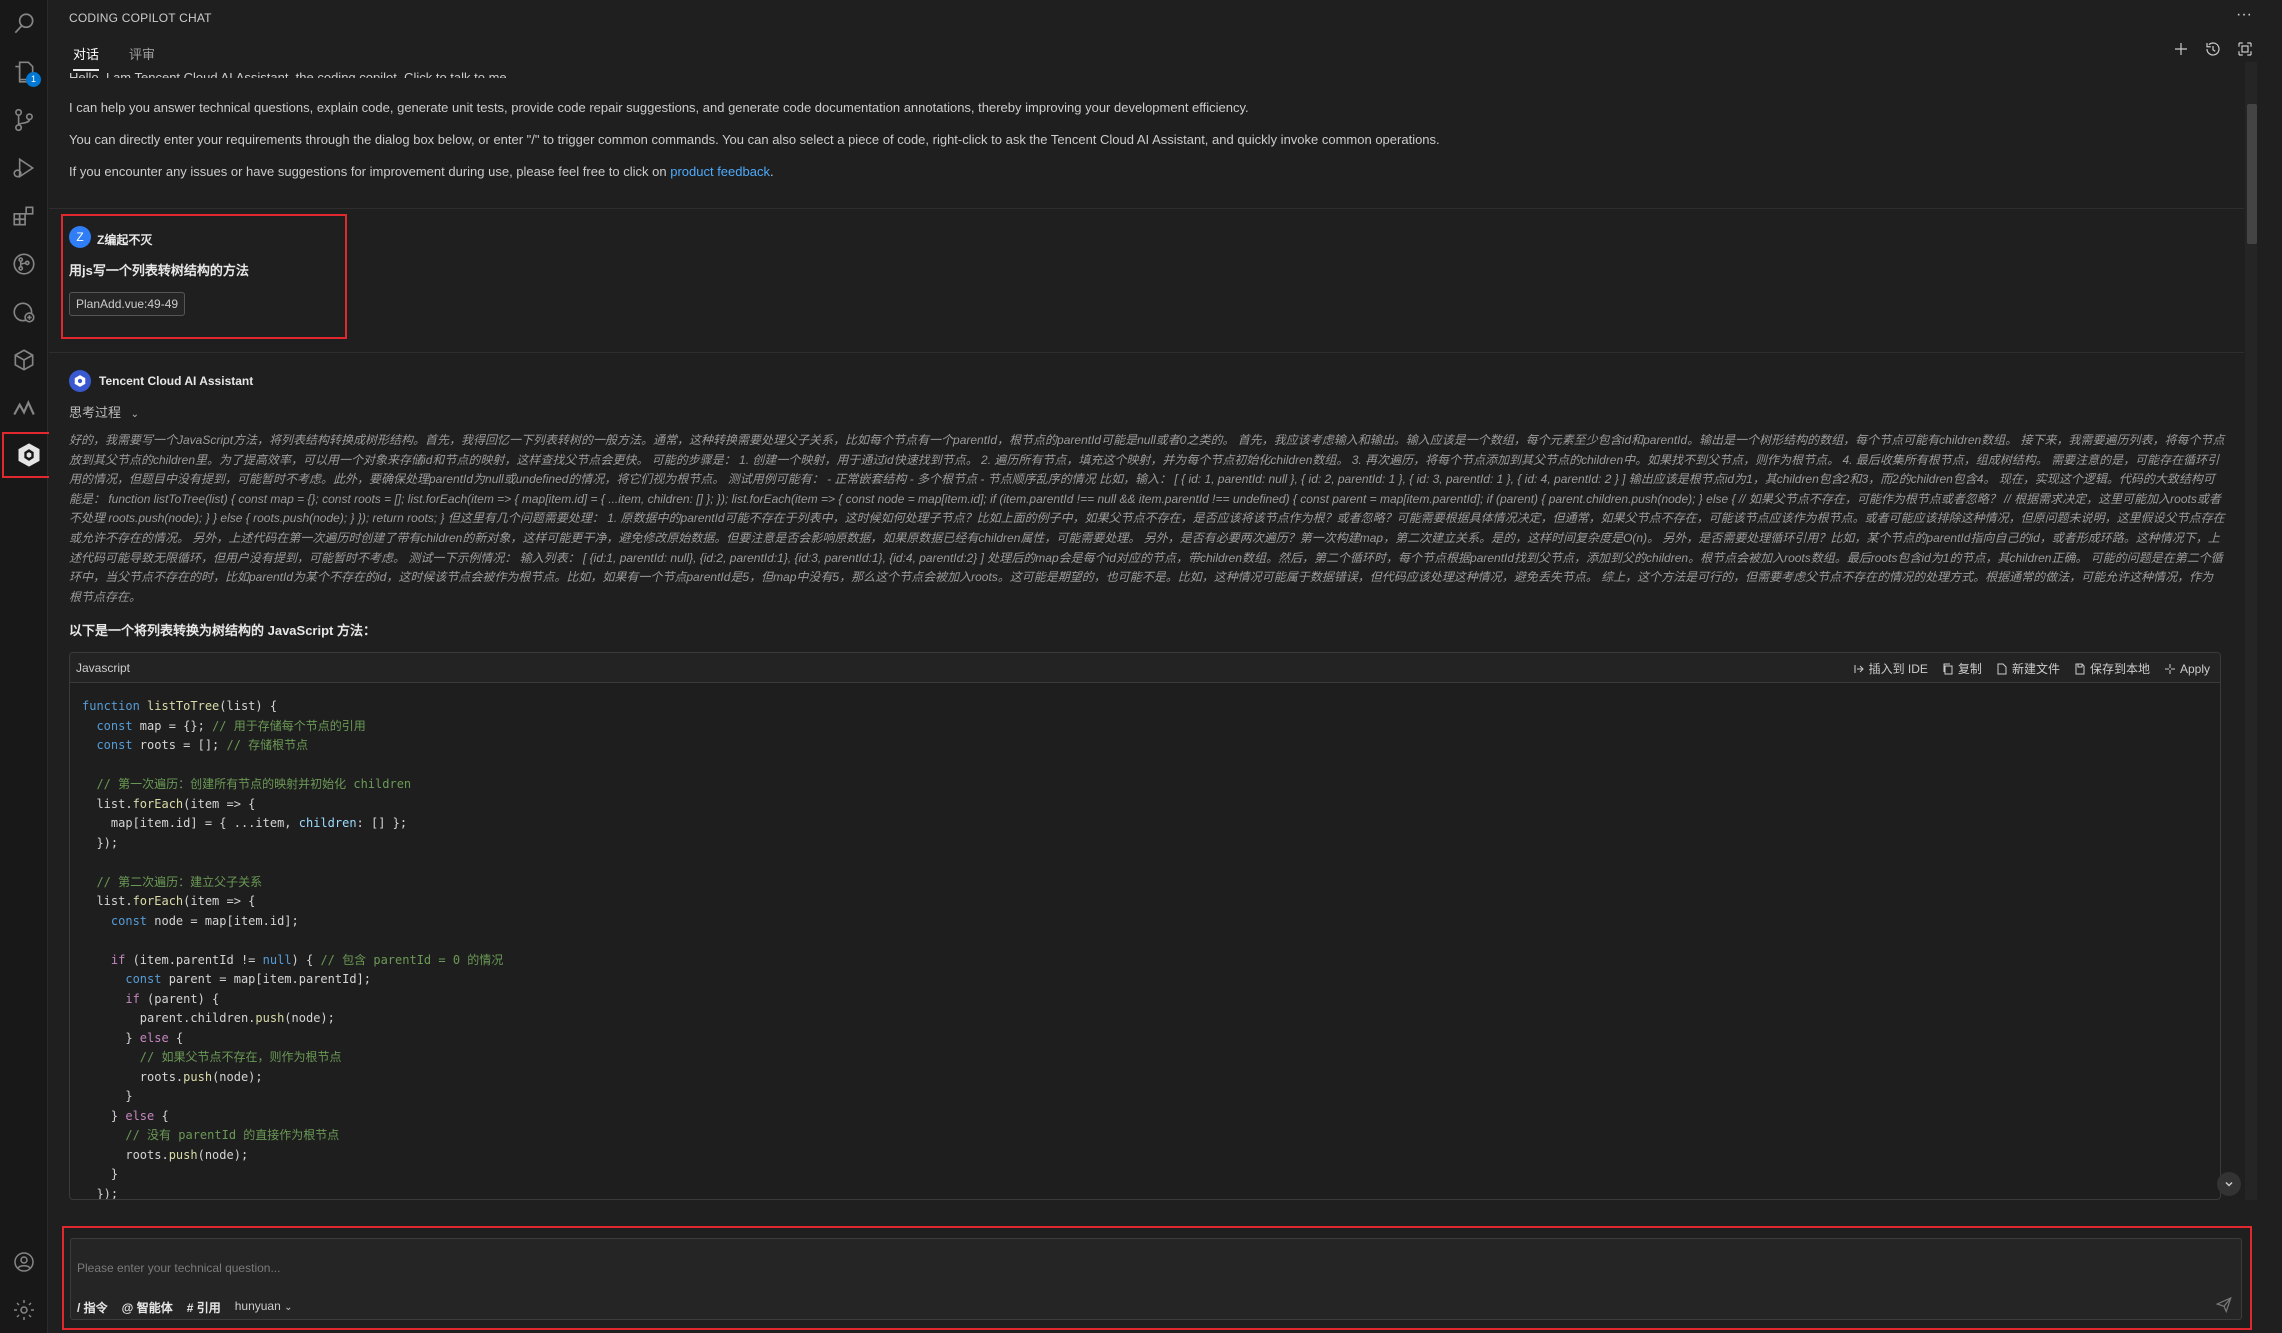 This screenshot has height=1333, width=2282. I want to click on copilot-icon, so click(29, 455).